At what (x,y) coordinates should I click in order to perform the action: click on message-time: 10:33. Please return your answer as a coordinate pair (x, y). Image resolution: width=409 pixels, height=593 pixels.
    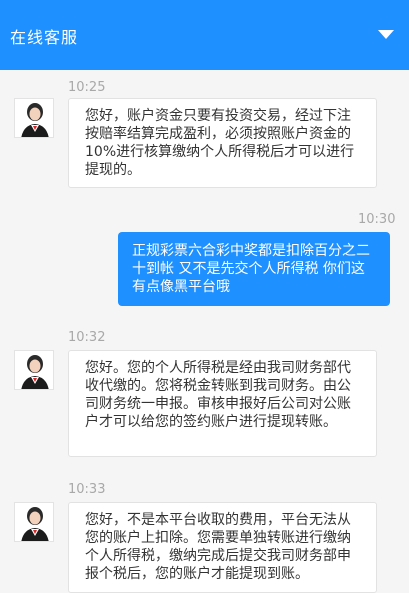
    Looking at the image, I should click on (87, 489).